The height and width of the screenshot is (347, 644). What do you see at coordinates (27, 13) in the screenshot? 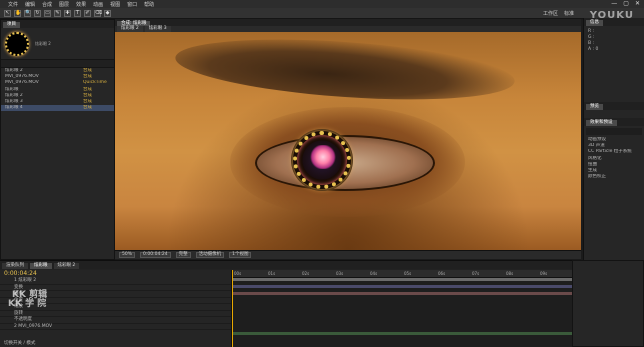
I see `zoom-tool-icon: 🔍` at bounding box center [27, 13].